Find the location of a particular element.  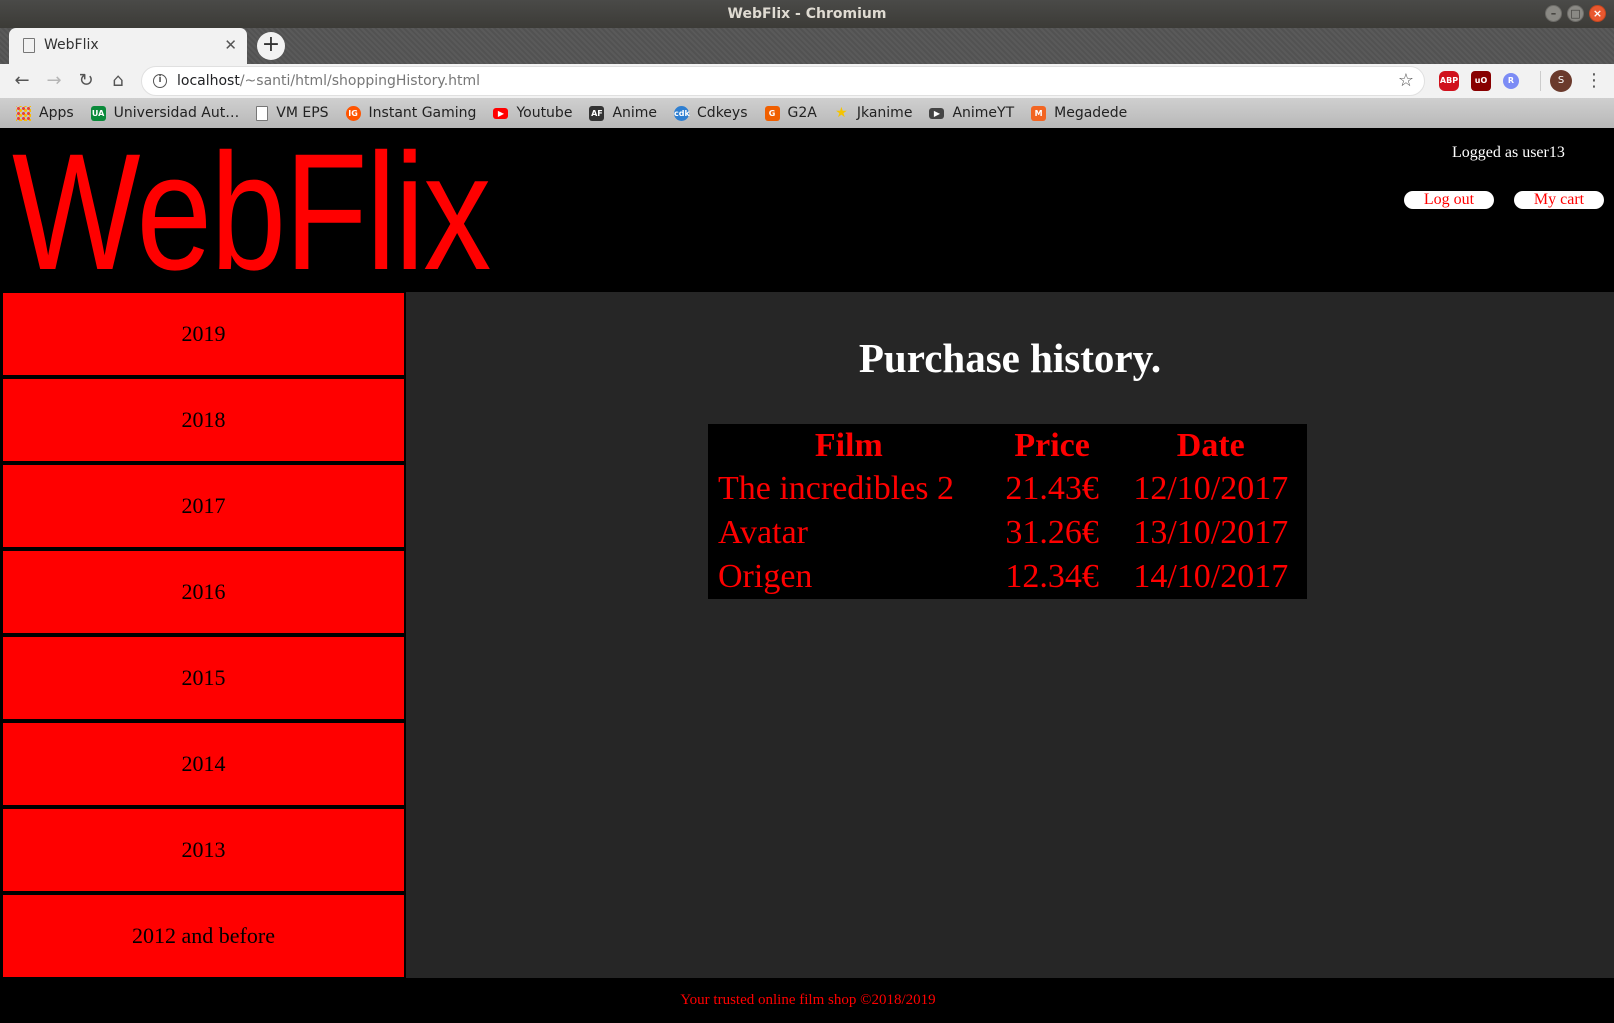

toolbar-divider is located at coordinates (1540, 81).